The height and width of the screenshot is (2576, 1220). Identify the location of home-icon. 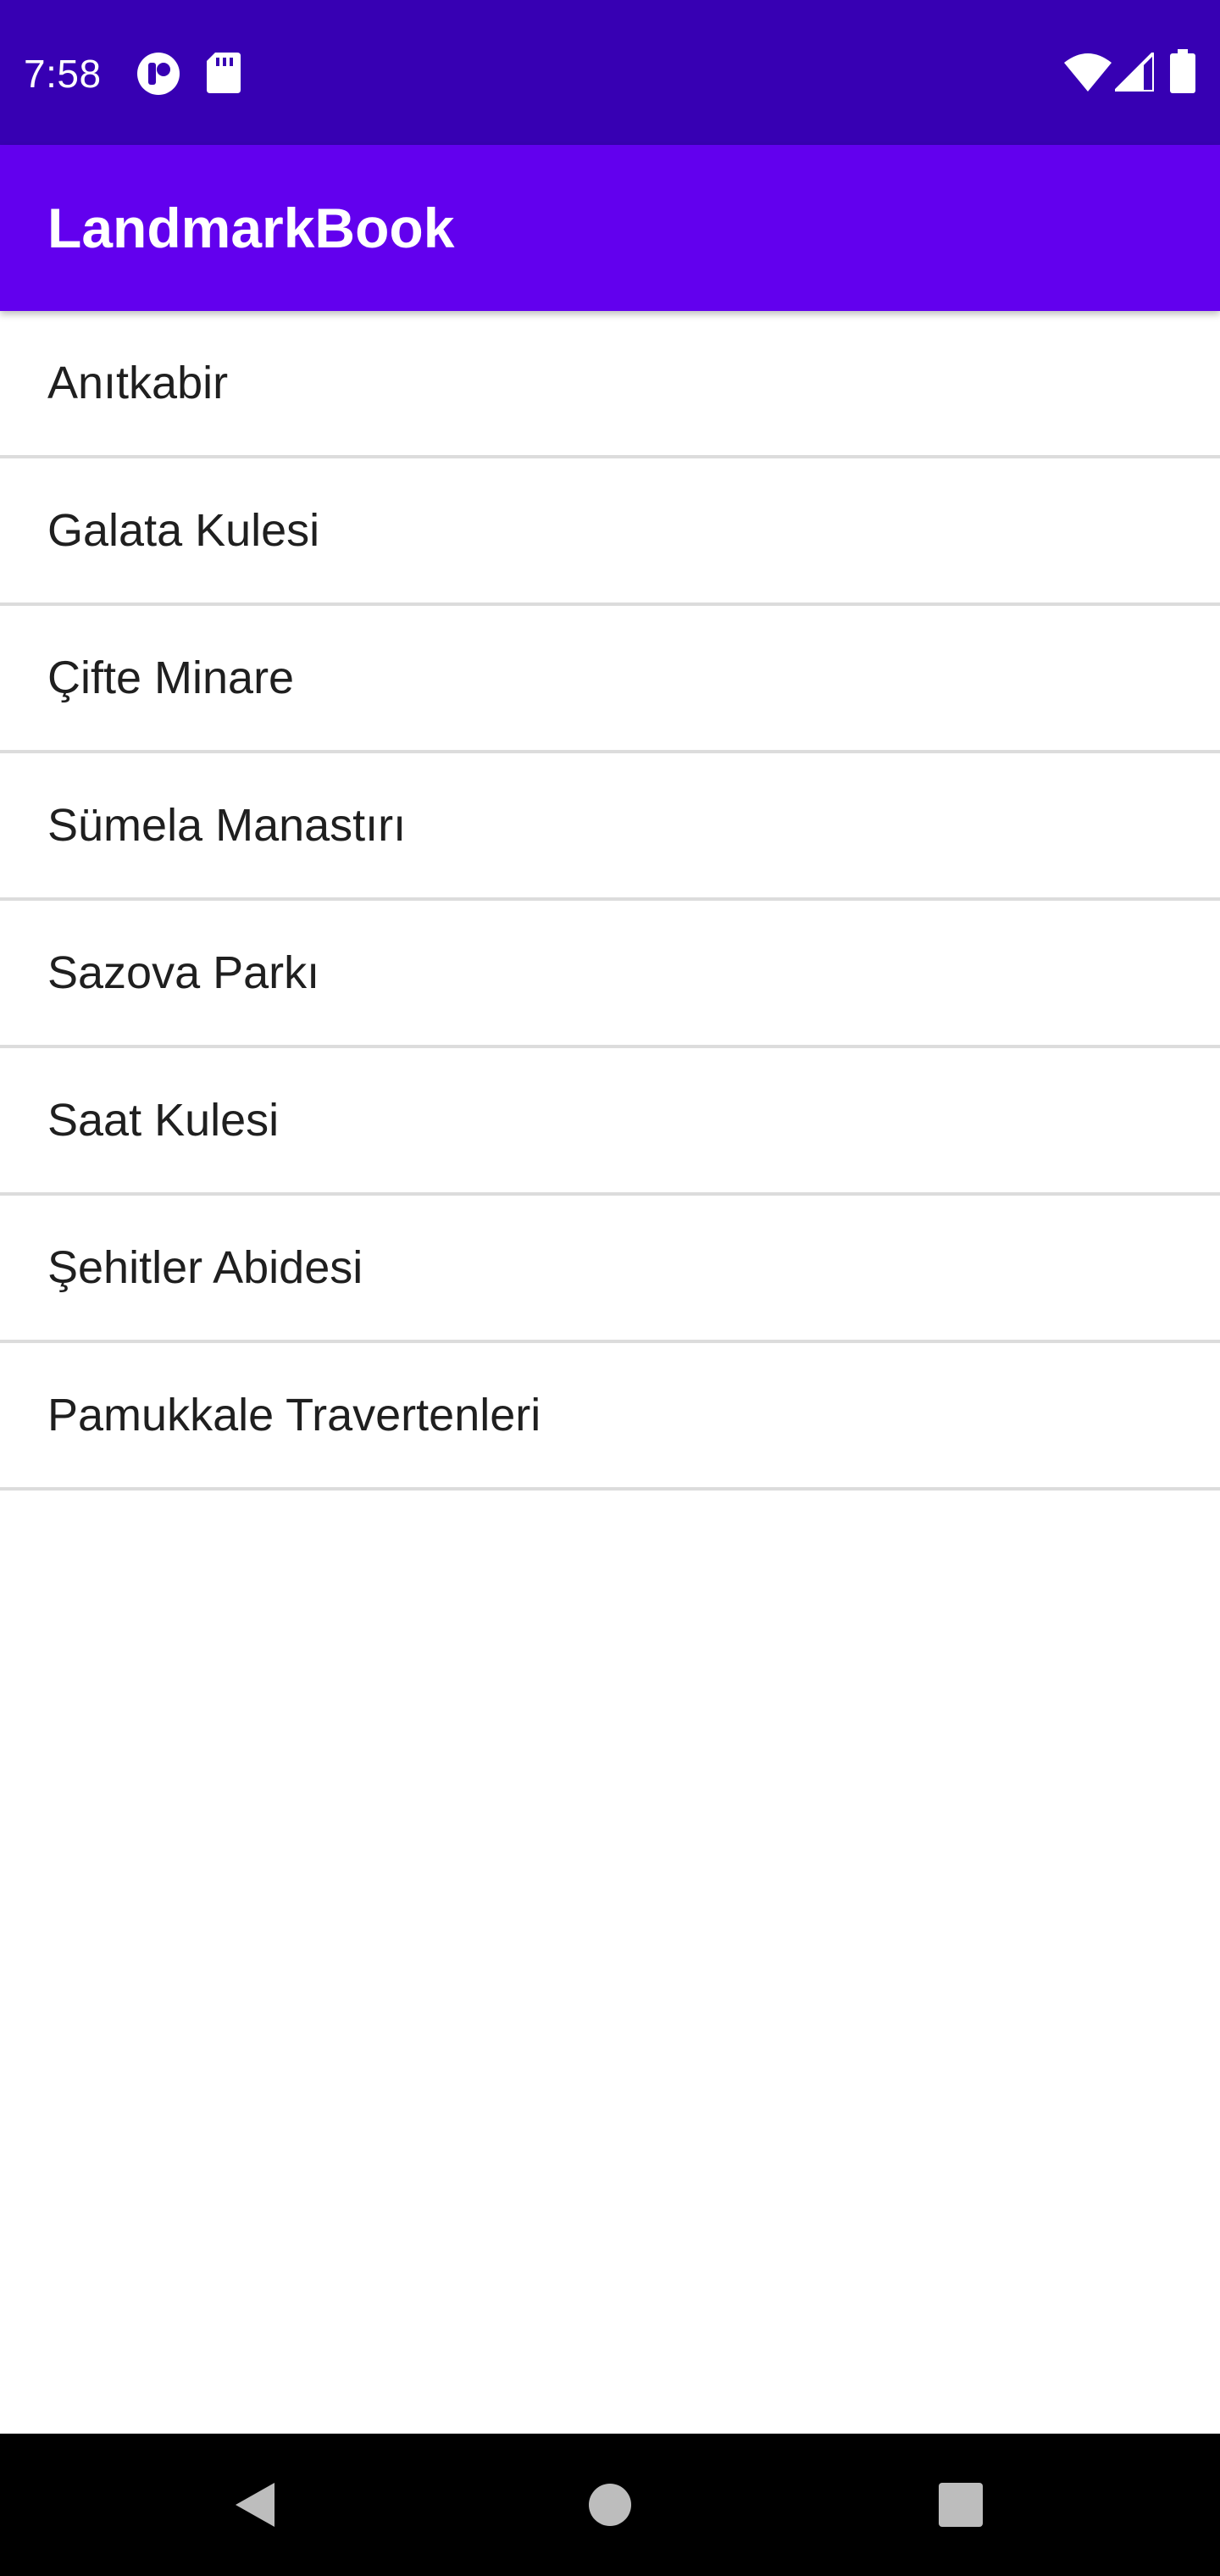
(610, 2505).